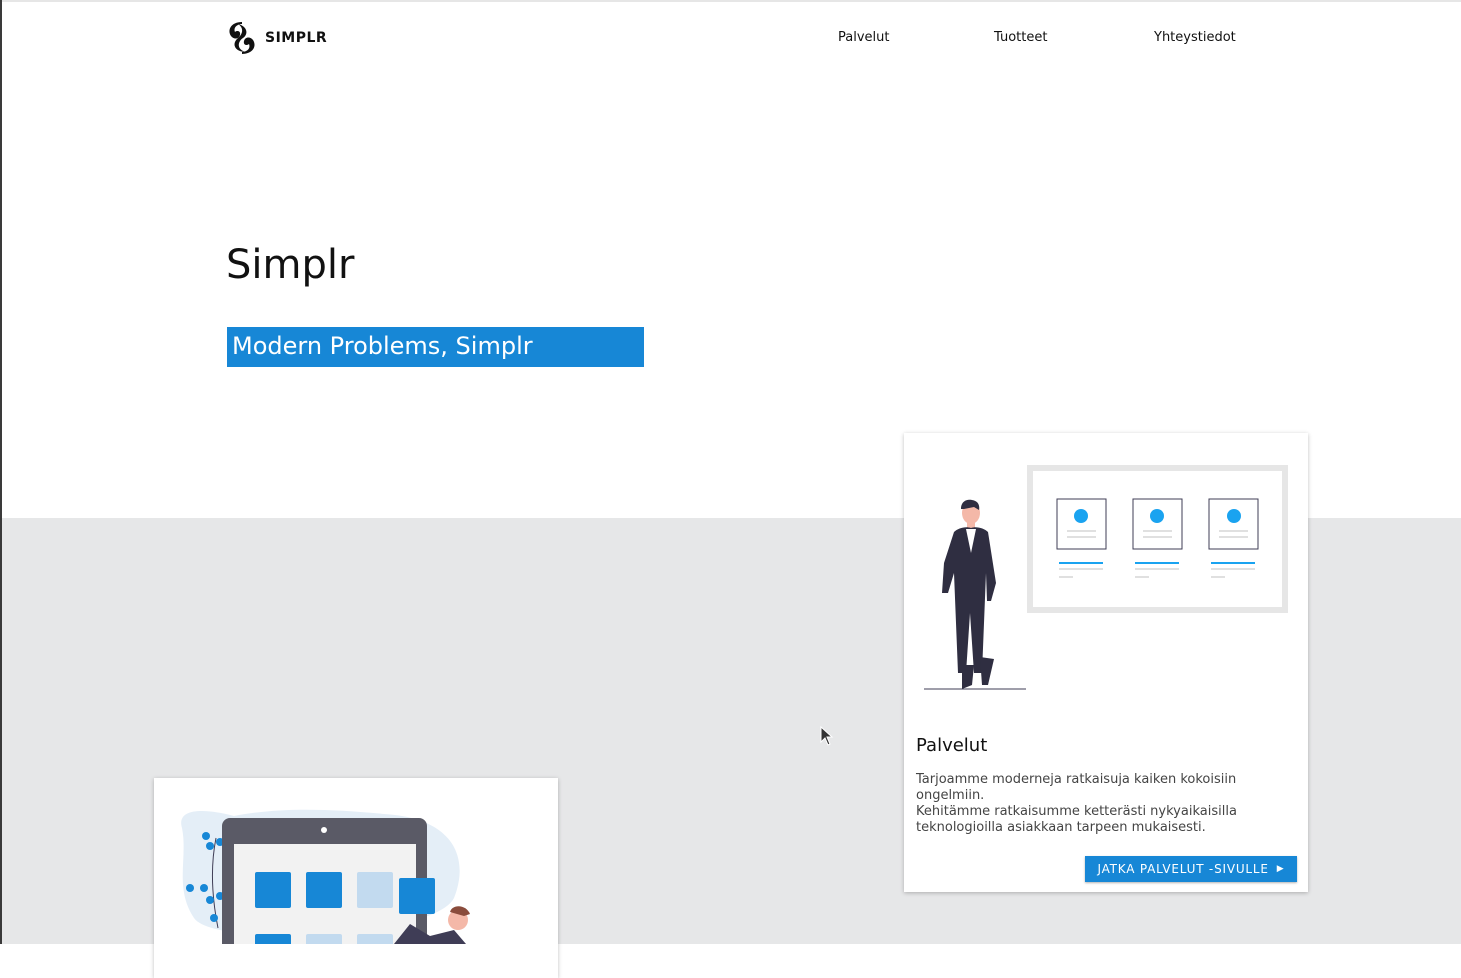 The height and width of the screenshot is (978, 1461). I want to click on nav-link-palvelut: Palvelut, so click(863, 37).